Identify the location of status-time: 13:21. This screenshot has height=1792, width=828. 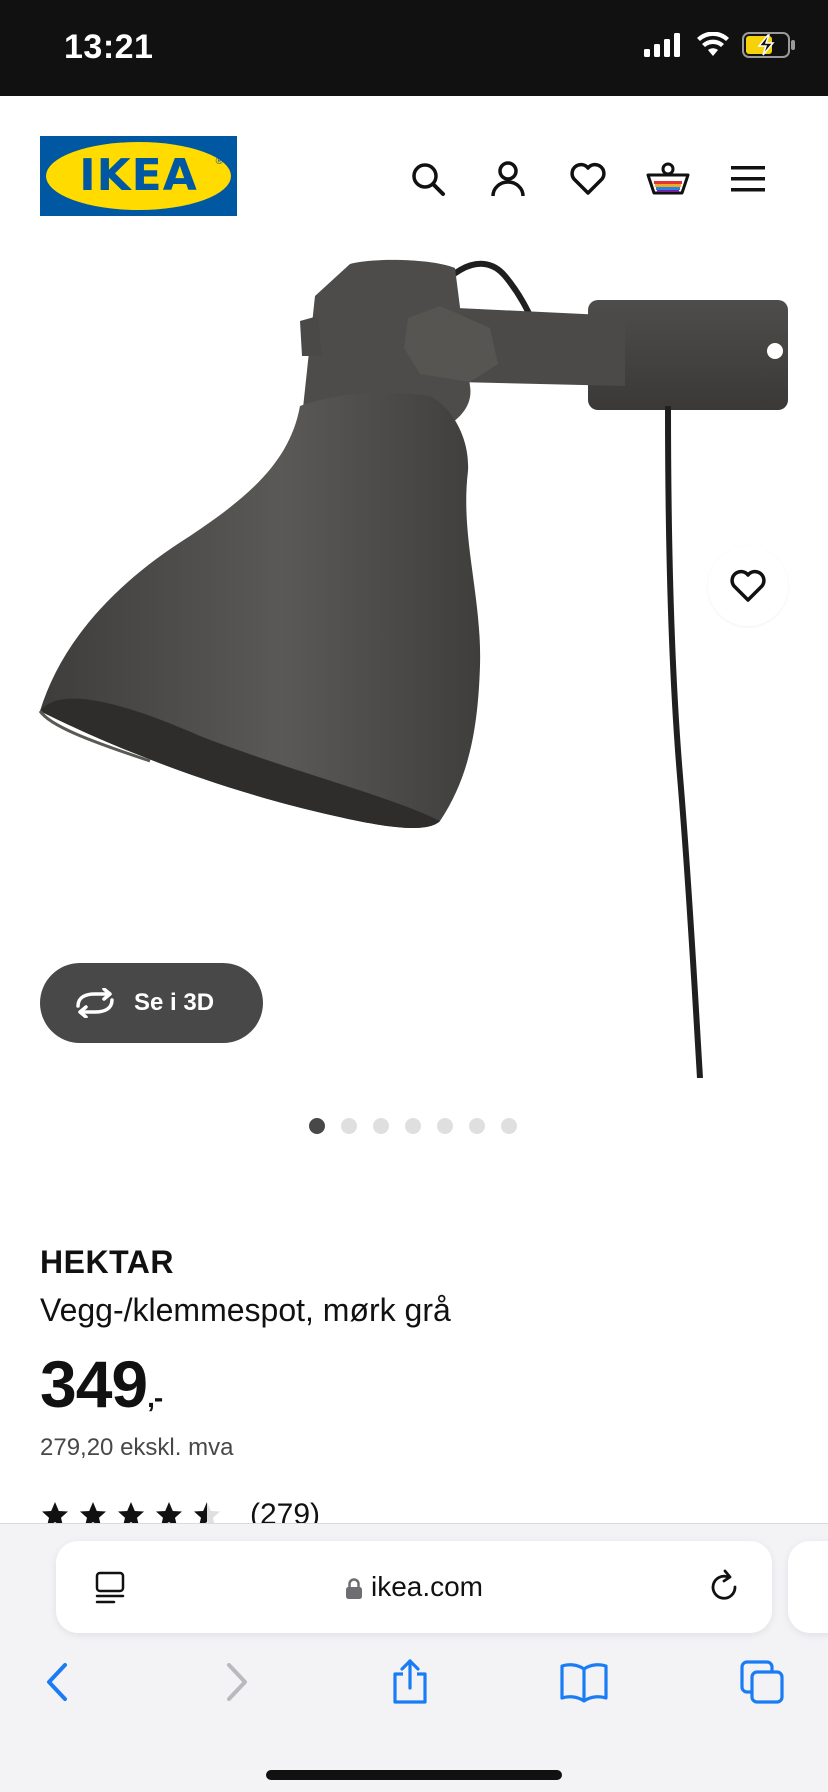
(109, 47).